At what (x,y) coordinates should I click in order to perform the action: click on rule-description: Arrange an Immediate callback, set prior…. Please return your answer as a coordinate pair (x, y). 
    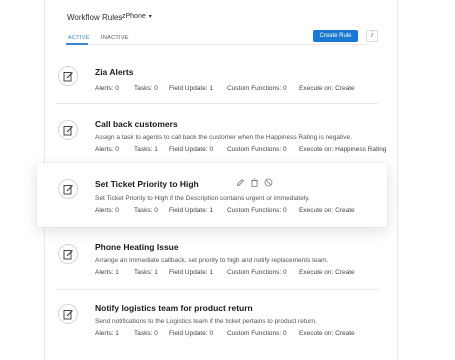
    Looking at the image, I should click on (212, 260).